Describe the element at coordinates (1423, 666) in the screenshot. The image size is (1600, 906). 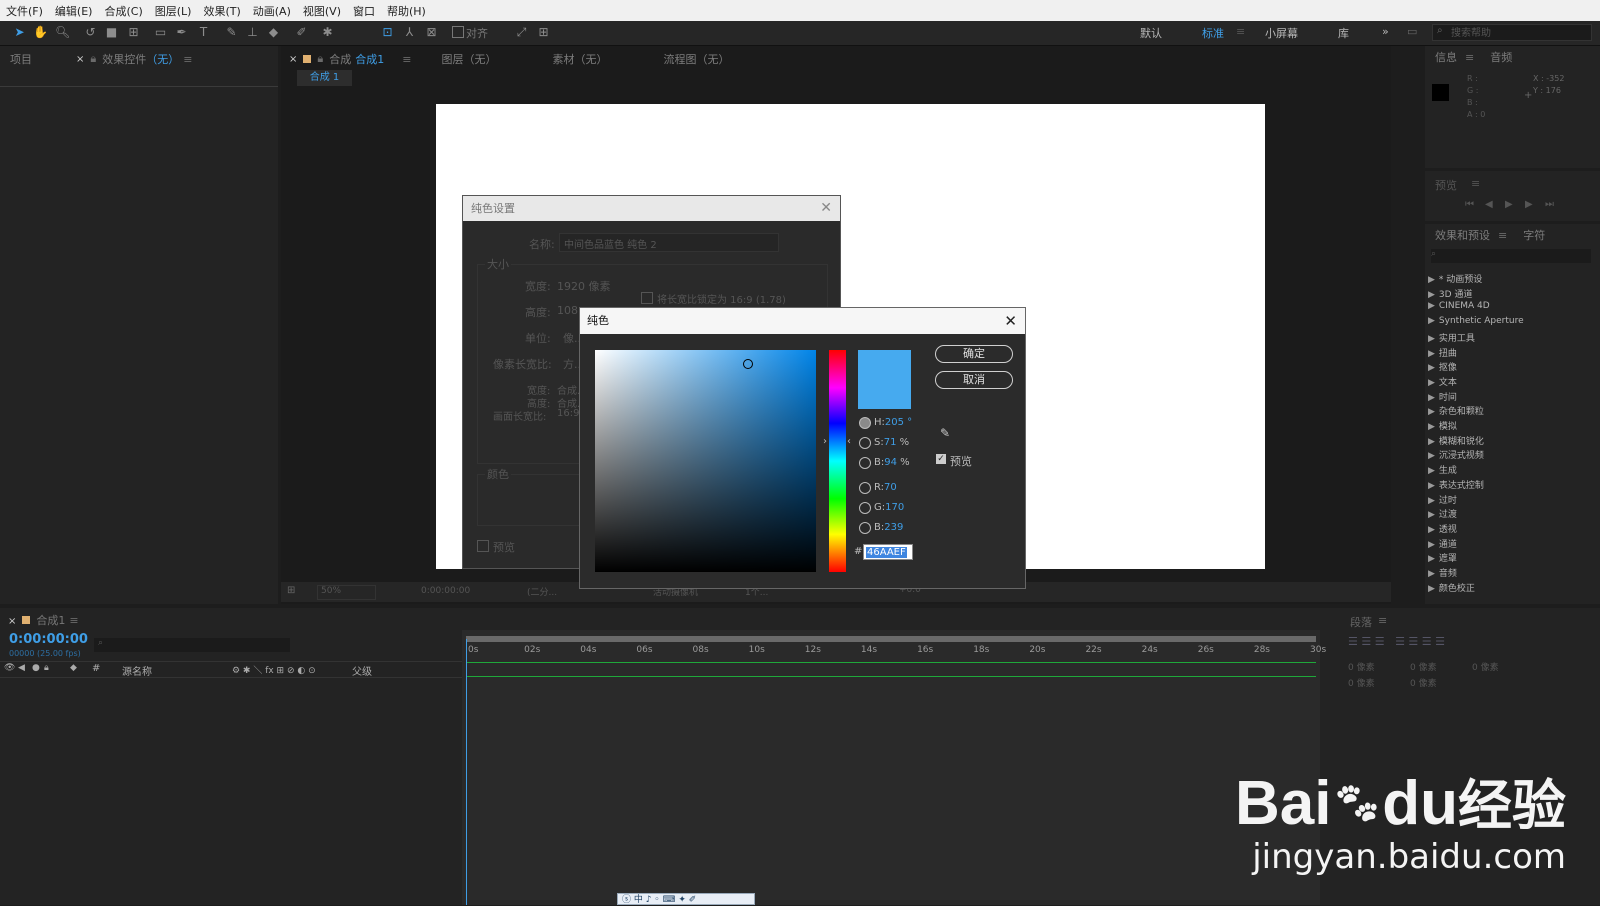
I see `indent-right: 0 像素` at that location.